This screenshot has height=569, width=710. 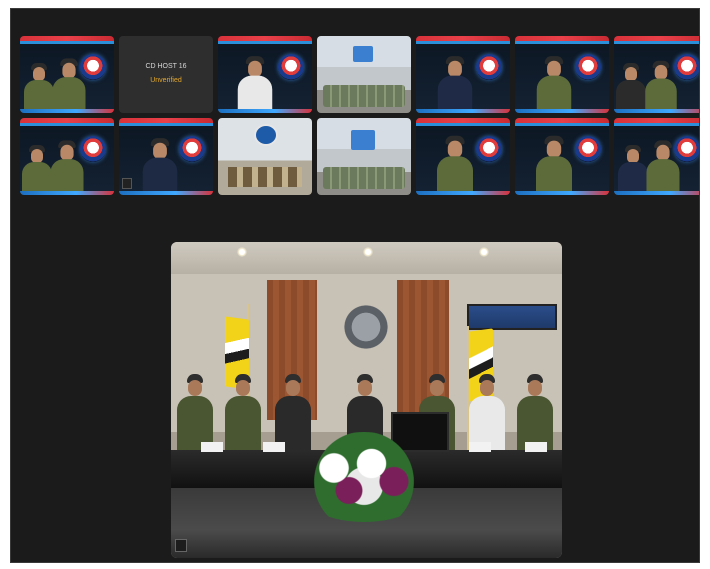 What do you see at coordinates (166, 80) in the screenshot?
I see `unverified-status: Unverified` at bounding box center [166, 80].